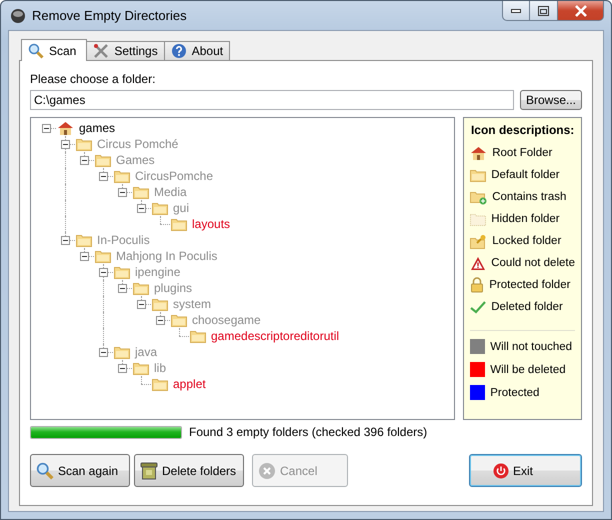 The width and height of the screenshot is (612, 520). What do you see at coordinates (160, 368) in the screenshot?
I see `folder-name: lib` at bounding box center [160, 368].